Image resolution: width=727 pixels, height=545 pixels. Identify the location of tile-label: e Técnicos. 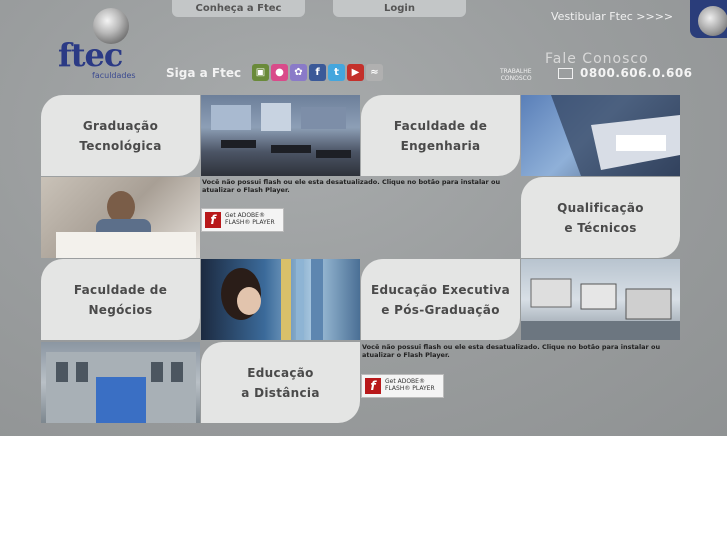
(600, 227).